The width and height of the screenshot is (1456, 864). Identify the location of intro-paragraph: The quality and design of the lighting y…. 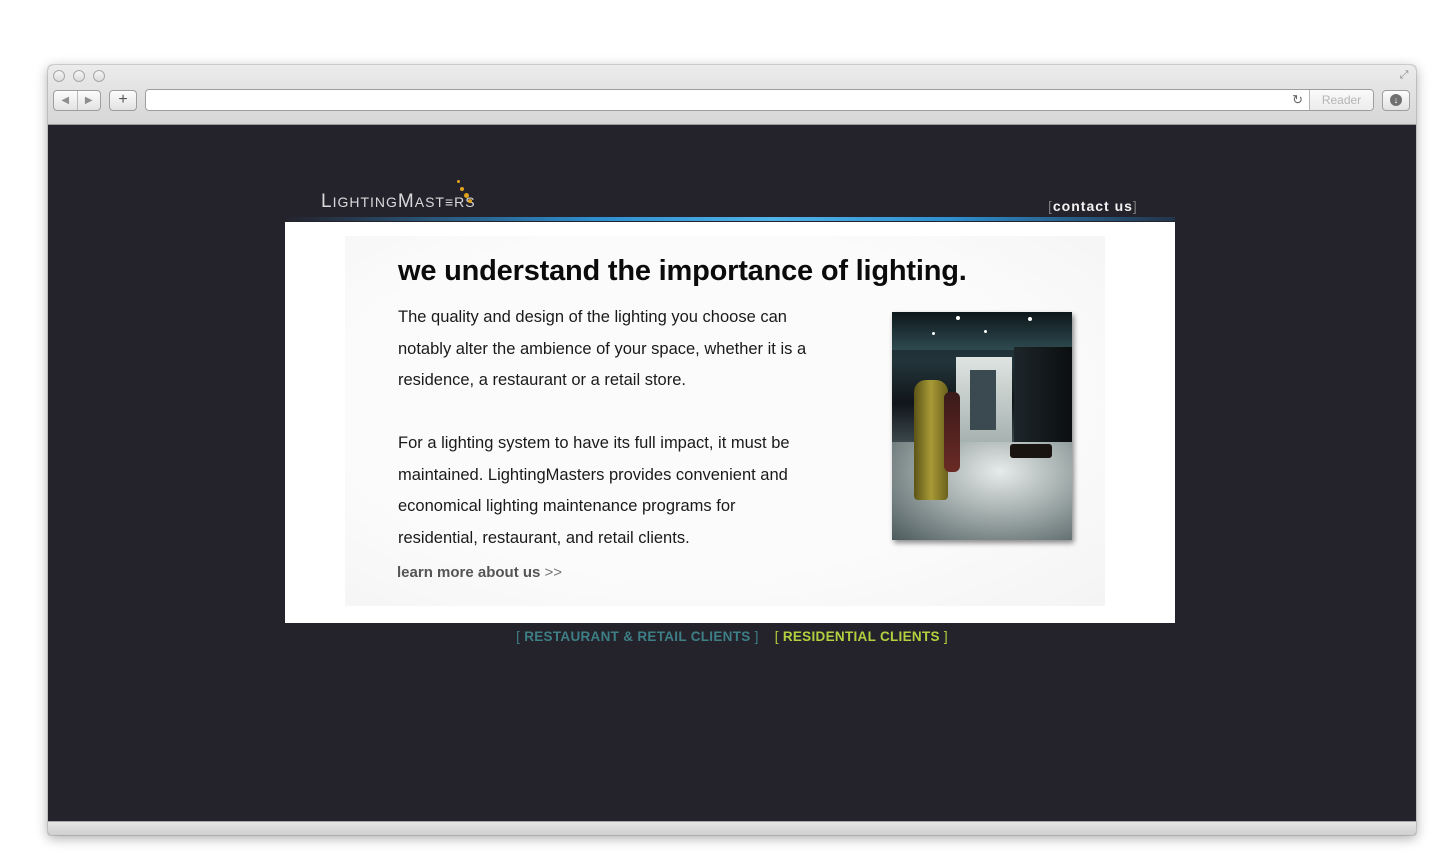
(602, 349).